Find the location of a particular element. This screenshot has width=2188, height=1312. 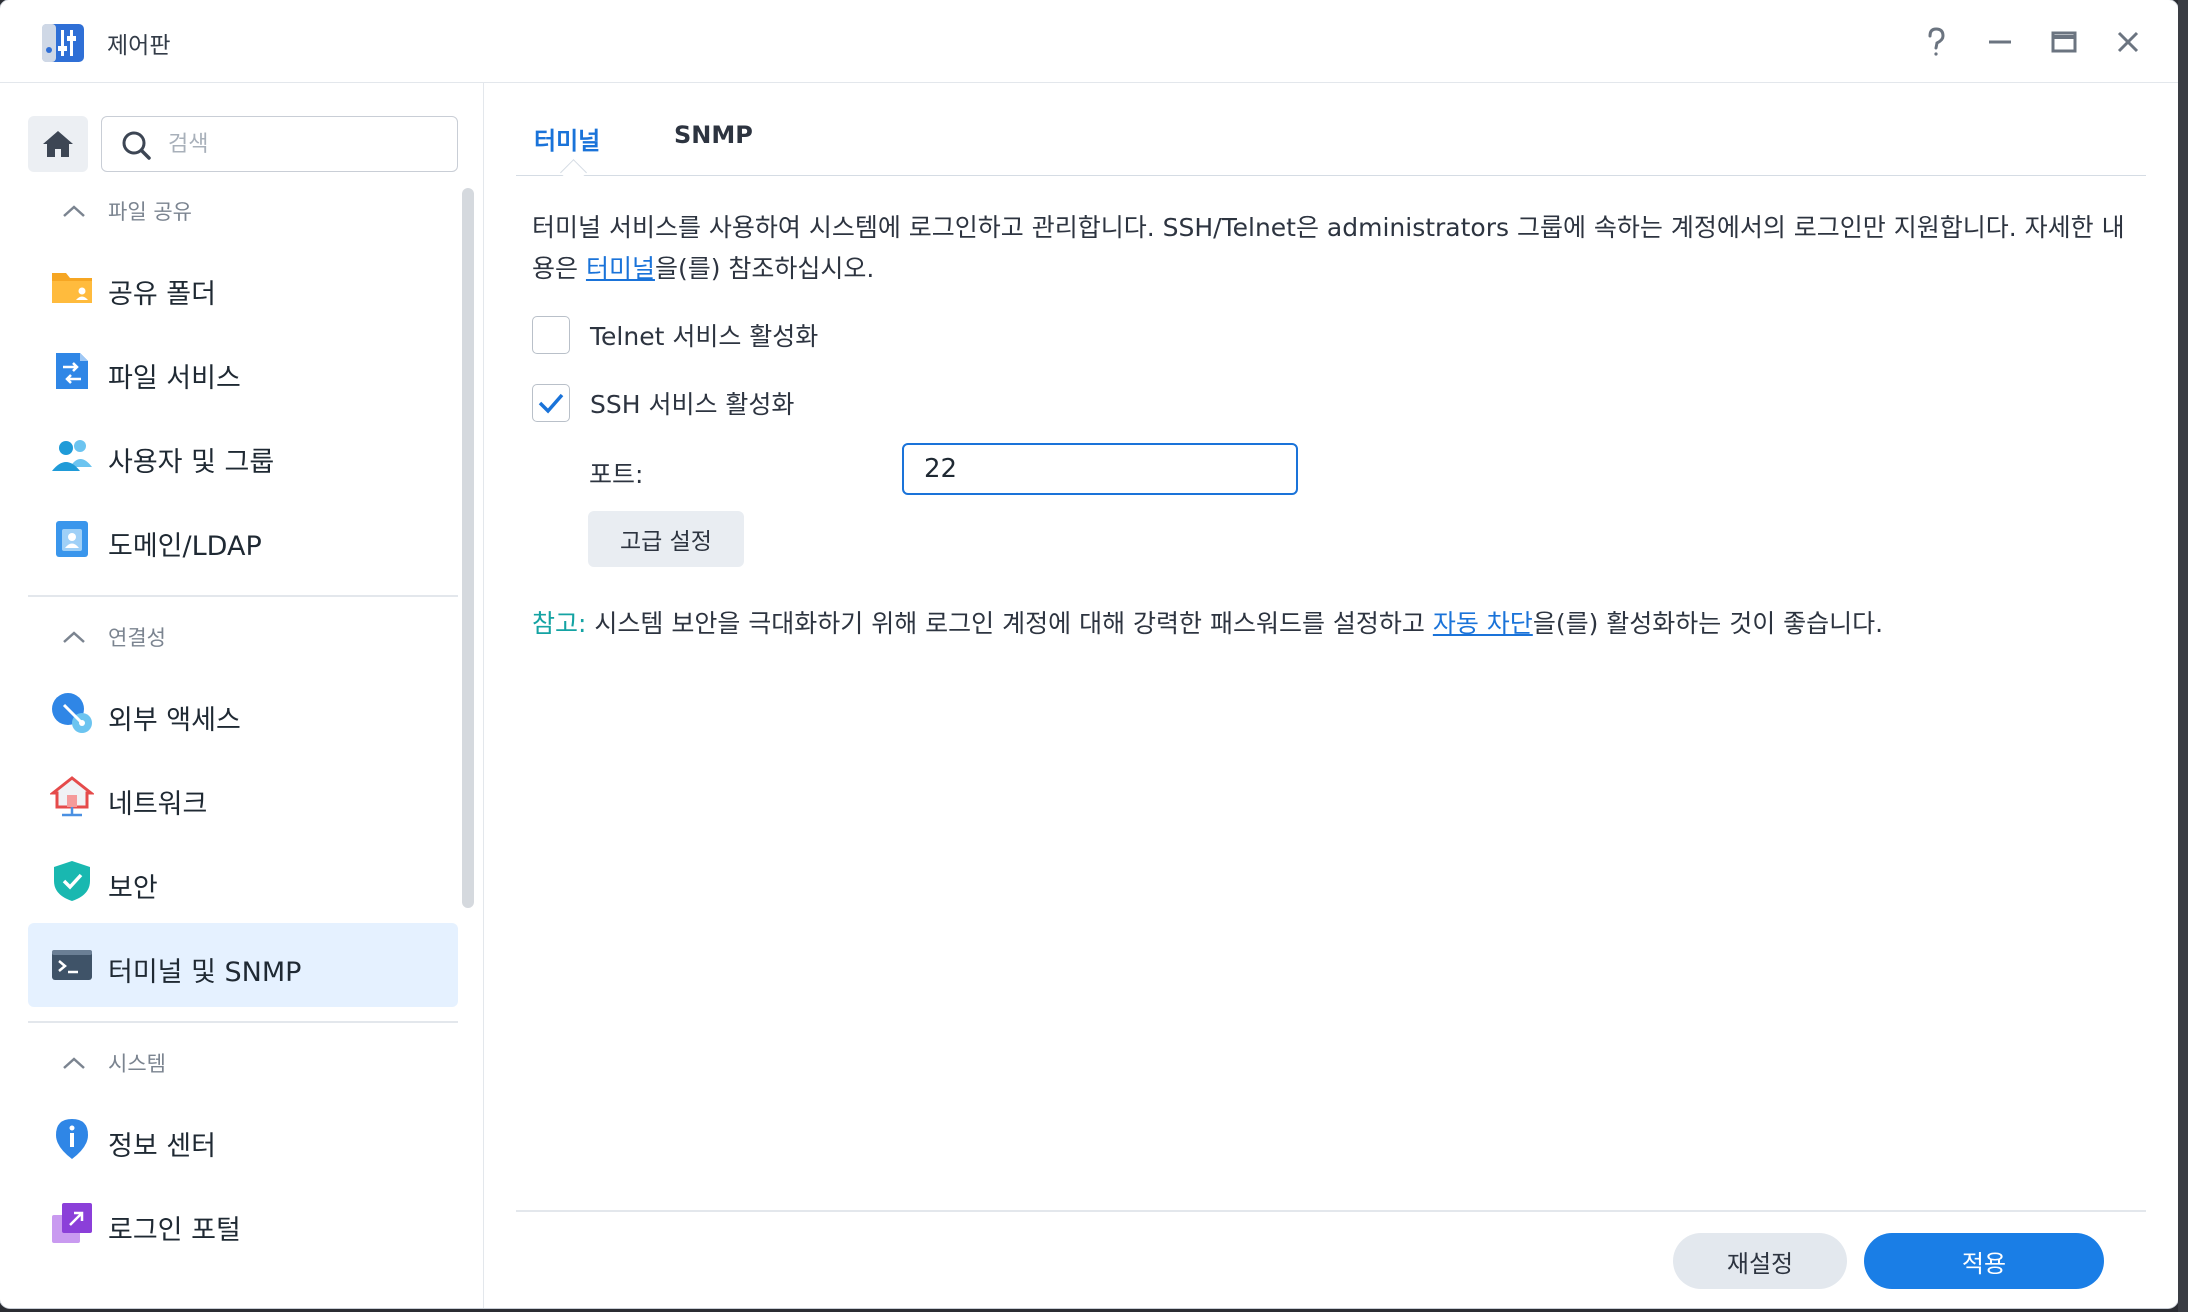

terminal-icon is located at coordinates (72, 965).